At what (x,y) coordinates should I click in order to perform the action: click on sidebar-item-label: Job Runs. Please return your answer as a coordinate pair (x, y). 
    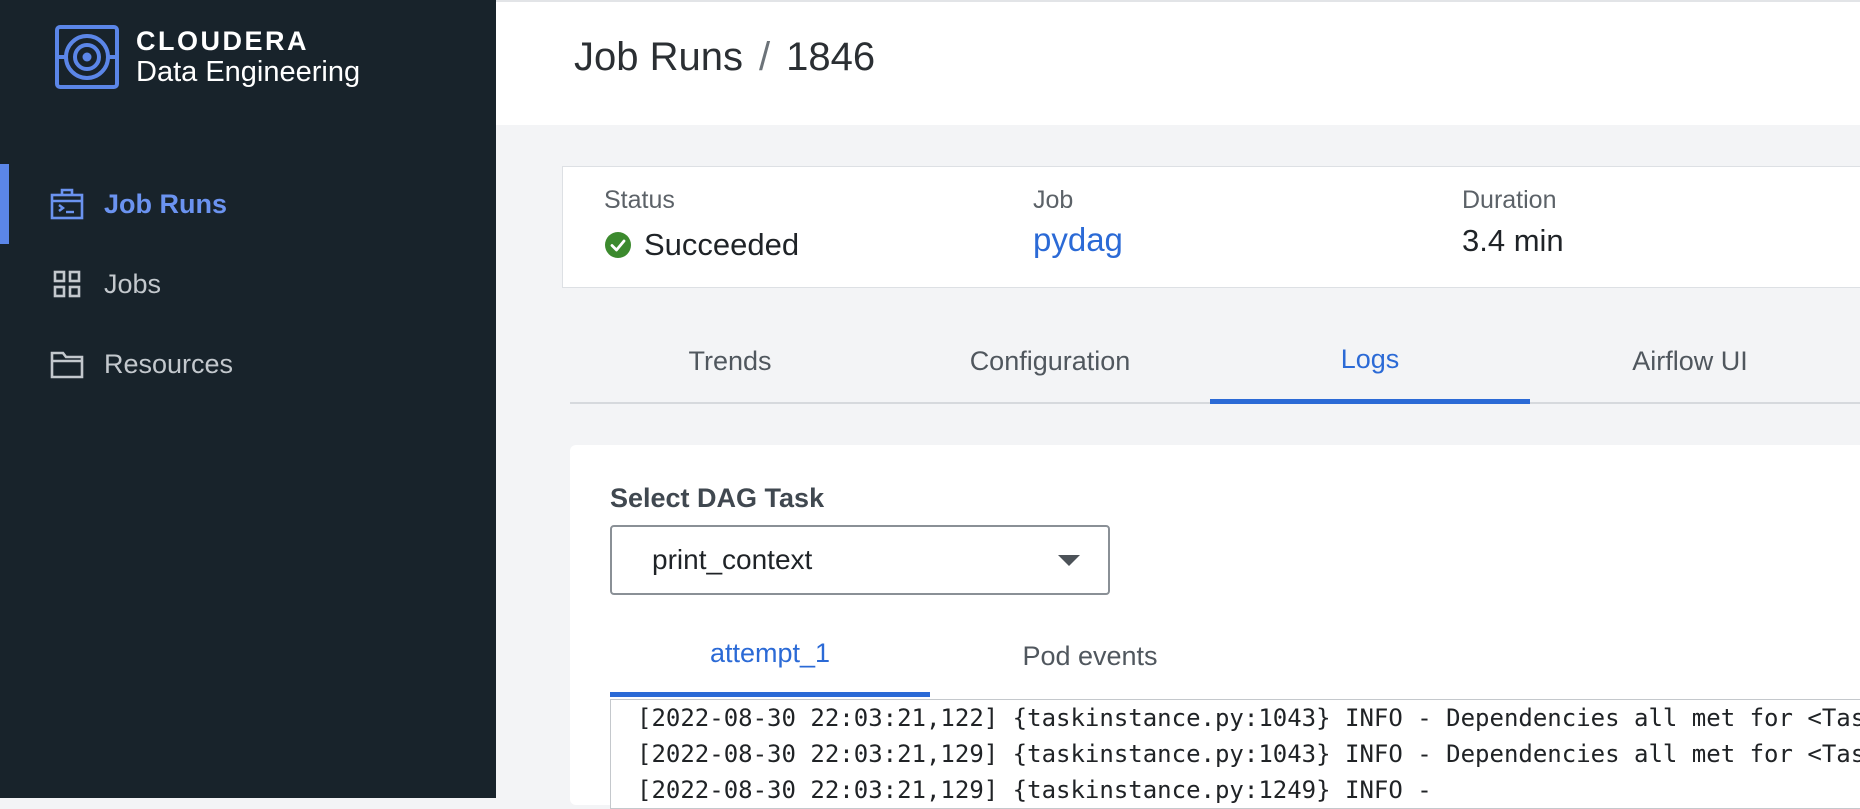
    Looking at the image, I should click on (166, 203).